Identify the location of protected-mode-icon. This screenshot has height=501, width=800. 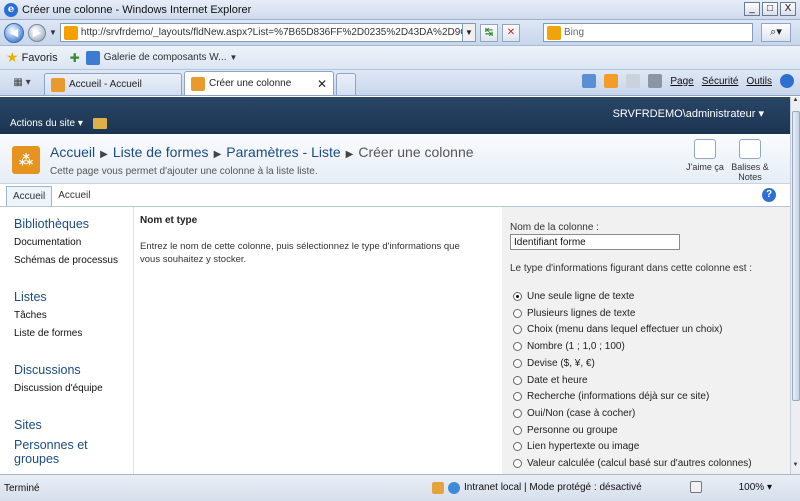
(696, 487).